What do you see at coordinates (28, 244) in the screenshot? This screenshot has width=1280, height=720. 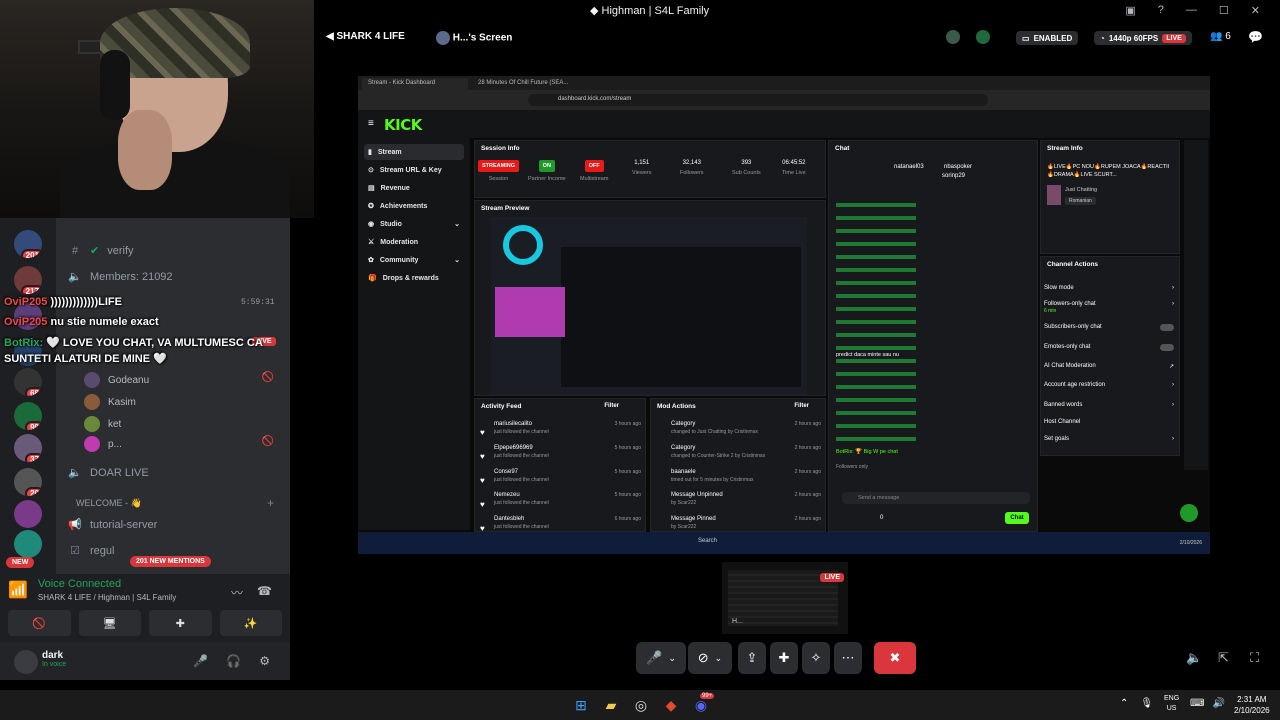 I see `server-icon: 201` at bounding box center [28, 244].